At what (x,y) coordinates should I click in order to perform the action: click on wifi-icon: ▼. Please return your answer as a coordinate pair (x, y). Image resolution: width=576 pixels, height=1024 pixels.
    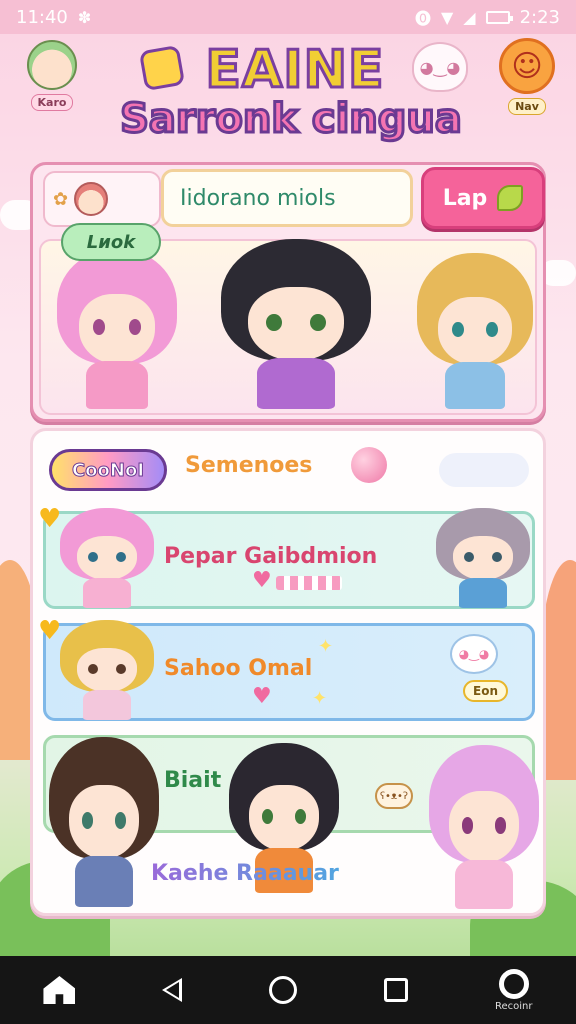
    Looking at the image, I should click on (447, 17).